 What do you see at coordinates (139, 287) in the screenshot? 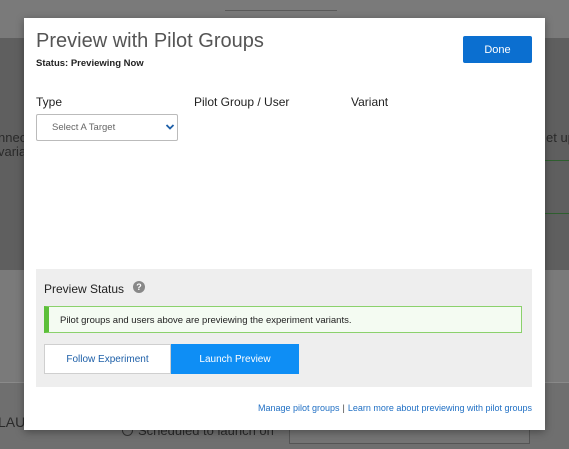
I see `help-icon: ?` at bounding box center [139, 287].